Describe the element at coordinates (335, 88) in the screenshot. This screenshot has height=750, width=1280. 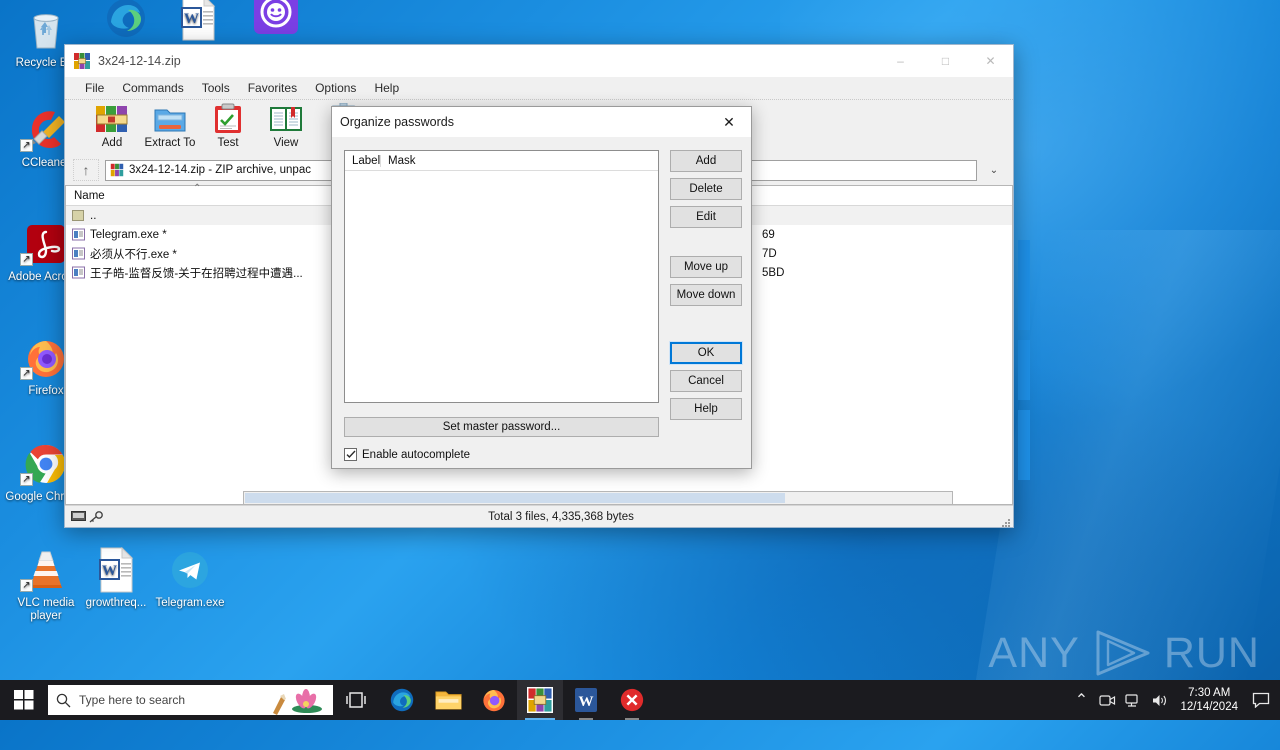
I see `menu-item-options: Options` at that location.